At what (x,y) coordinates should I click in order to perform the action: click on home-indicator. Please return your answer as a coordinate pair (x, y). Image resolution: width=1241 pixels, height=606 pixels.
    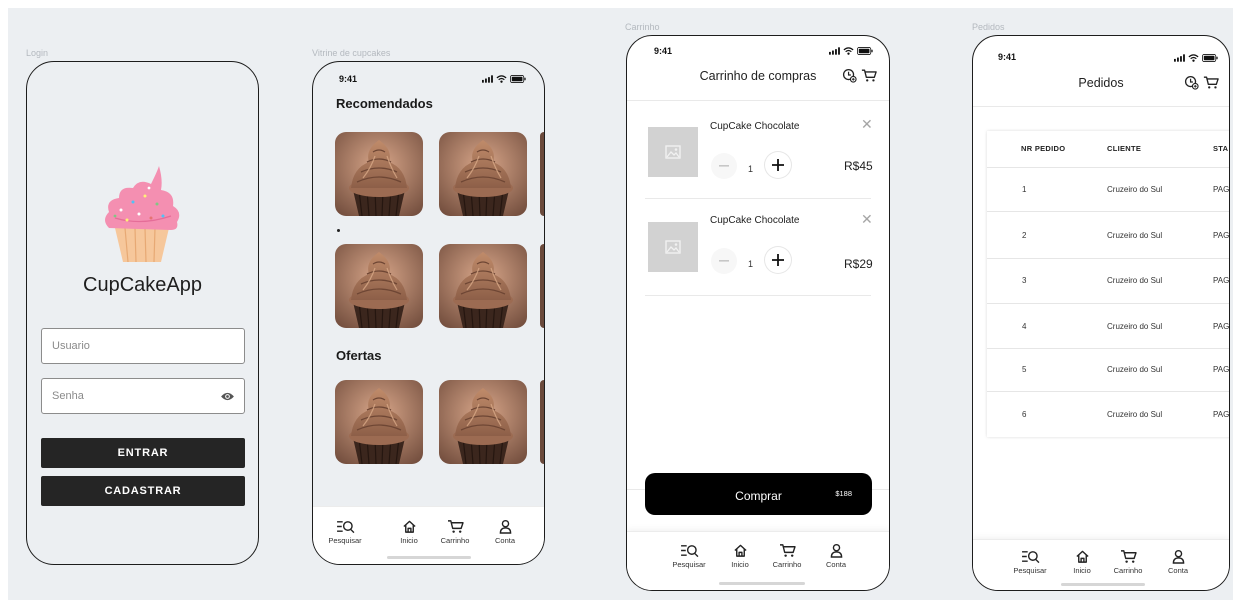
    Looking at the image, I should click on (429, 557).